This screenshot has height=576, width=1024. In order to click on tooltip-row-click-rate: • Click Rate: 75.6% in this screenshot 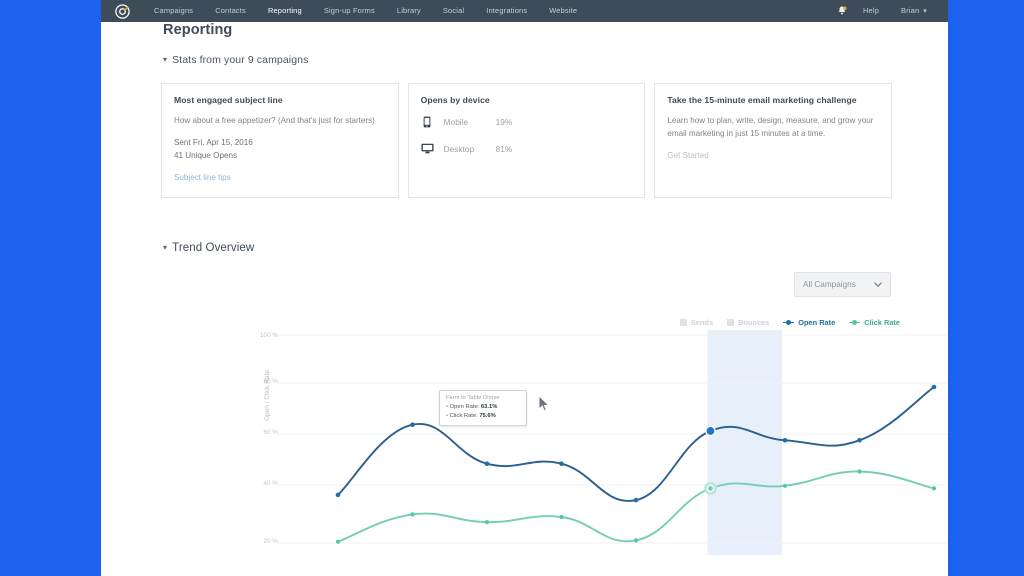, I will do `click(483, 416)`.